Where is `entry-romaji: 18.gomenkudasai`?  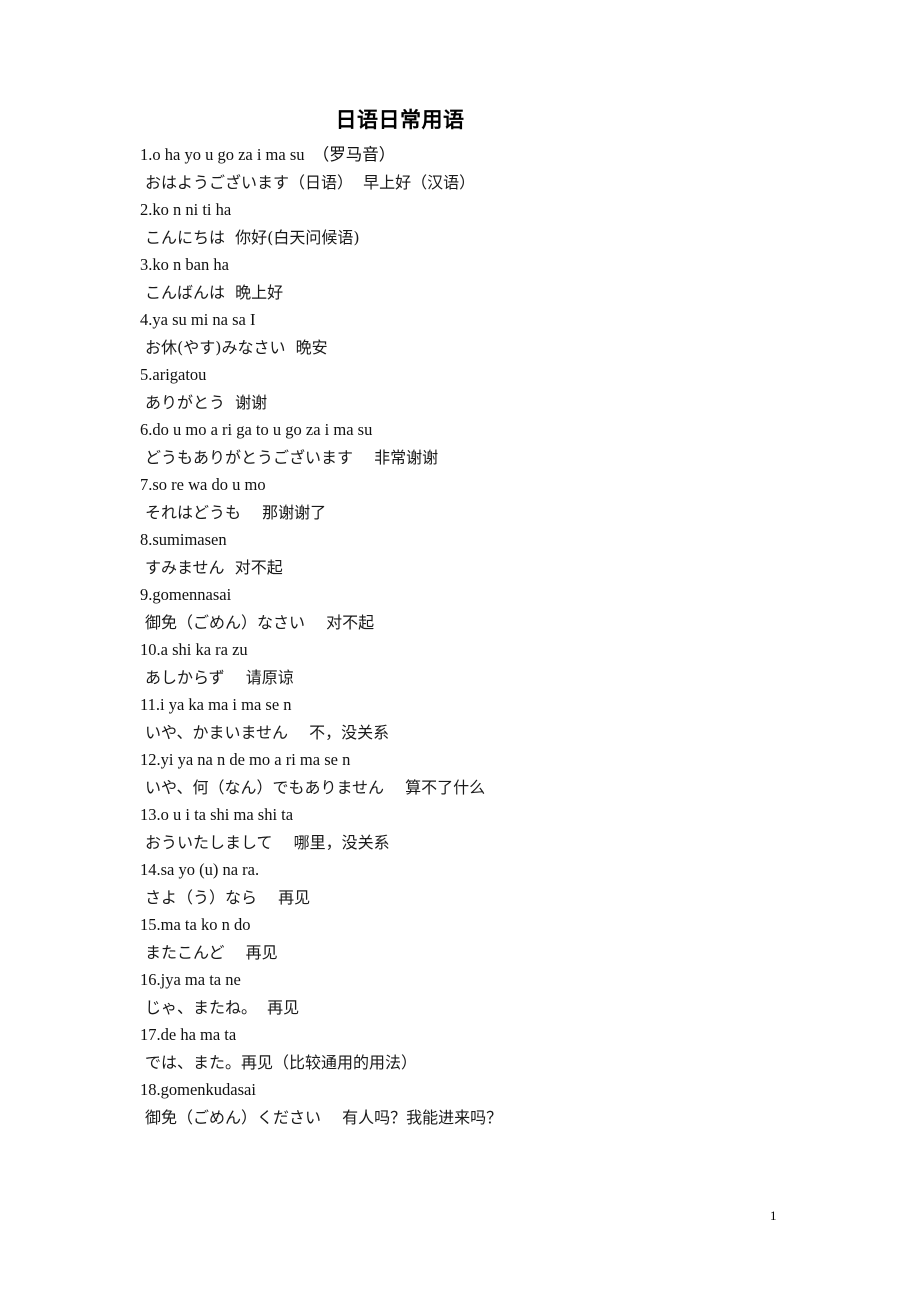
entry-romaji: 18.gomenkudasai is located at coordinates (198, 1089).